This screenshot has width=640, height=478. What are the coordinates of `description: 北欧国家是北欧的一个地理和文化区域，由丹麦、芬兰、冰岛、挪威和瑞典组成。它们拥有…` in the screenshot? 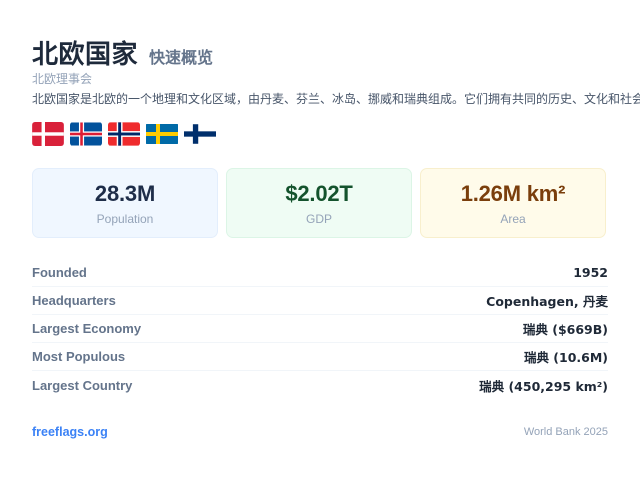 It's located at (336, 99).